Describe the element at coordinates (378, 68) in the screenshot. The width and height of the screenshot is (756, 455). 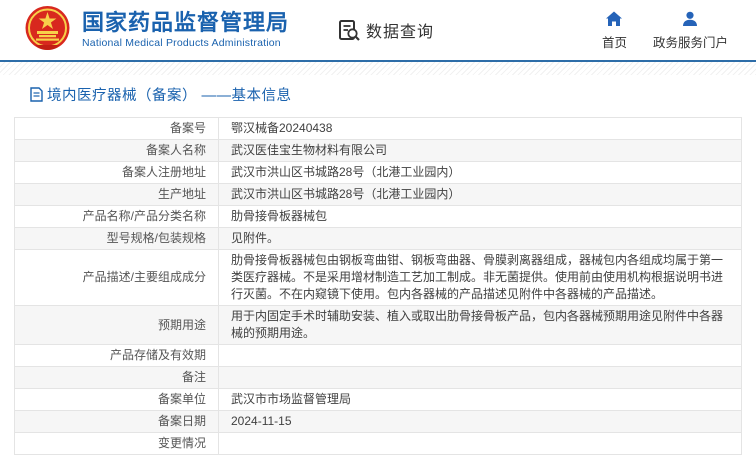
I see `hatch-divider` at that location.